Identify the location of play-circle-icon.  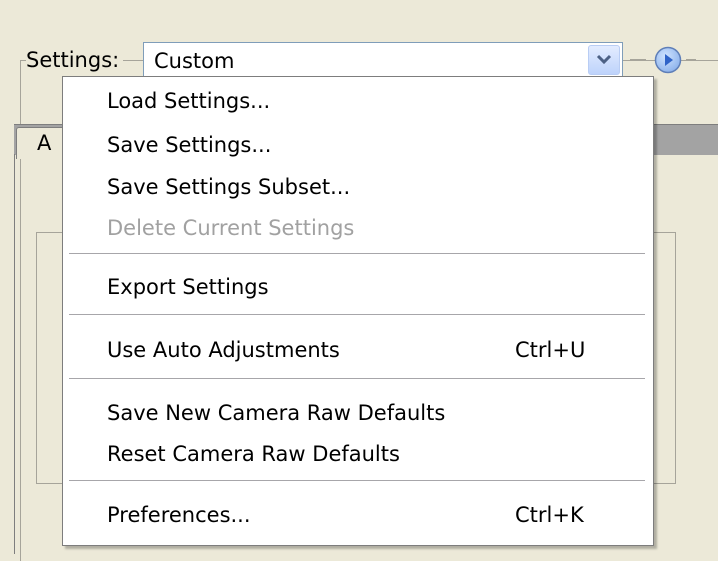
(668, 60).